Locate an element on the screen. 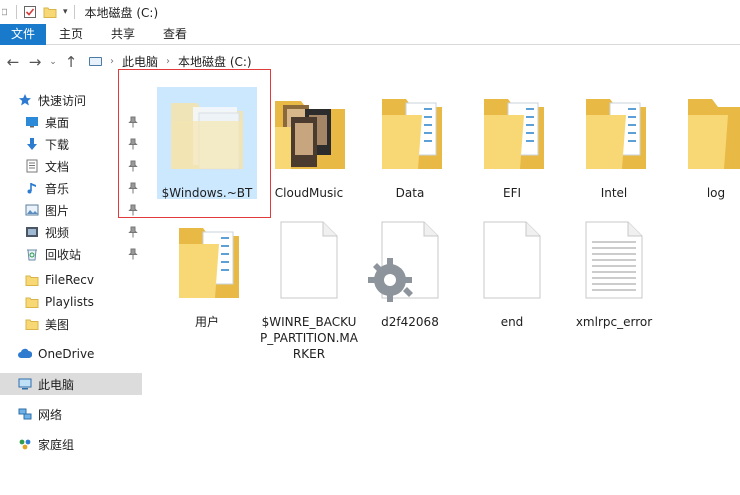 The image size is (740, 495). file-item: $WINRE_BACKUP_PARTITION.MARKER is located at coordinates (309, 289).